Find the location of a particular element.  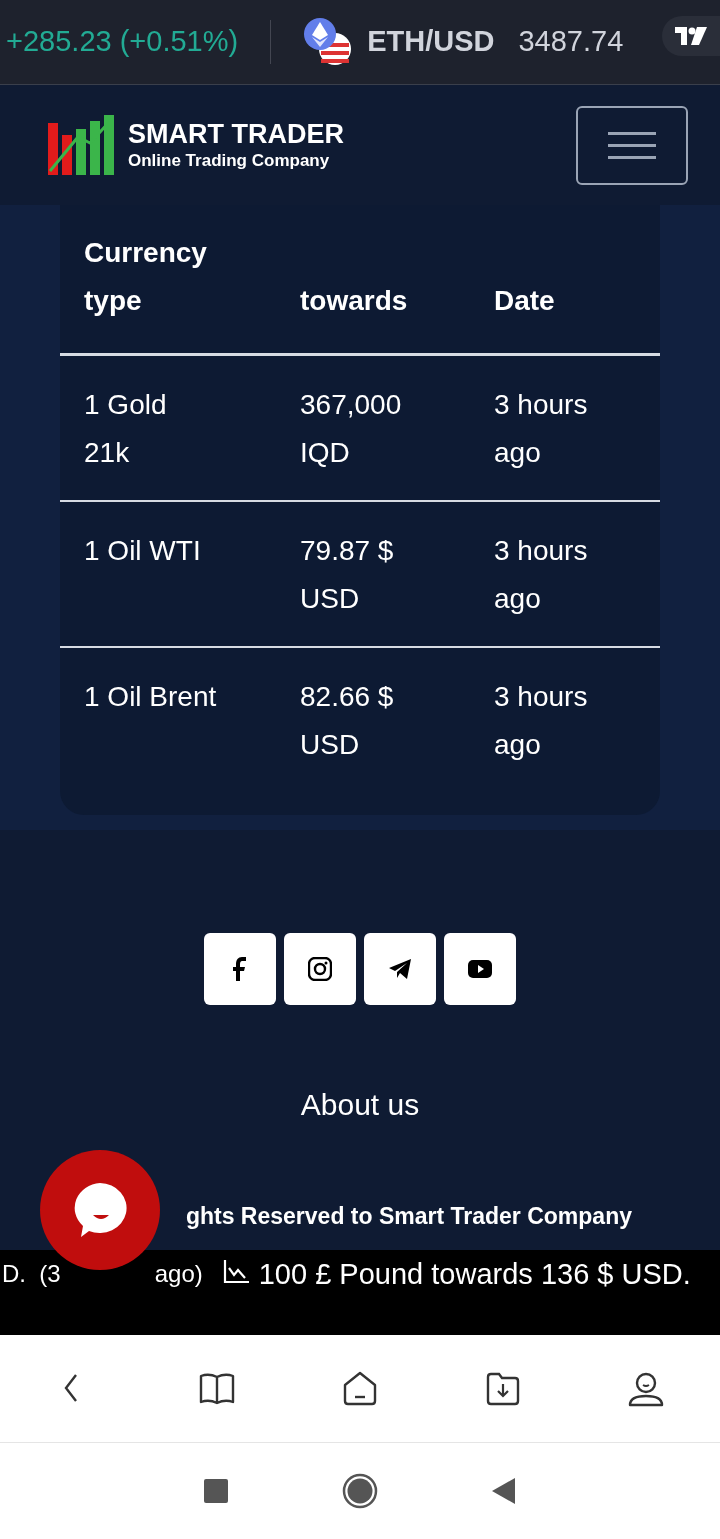

currency-pair-icon is located at coordinates (328, 42).